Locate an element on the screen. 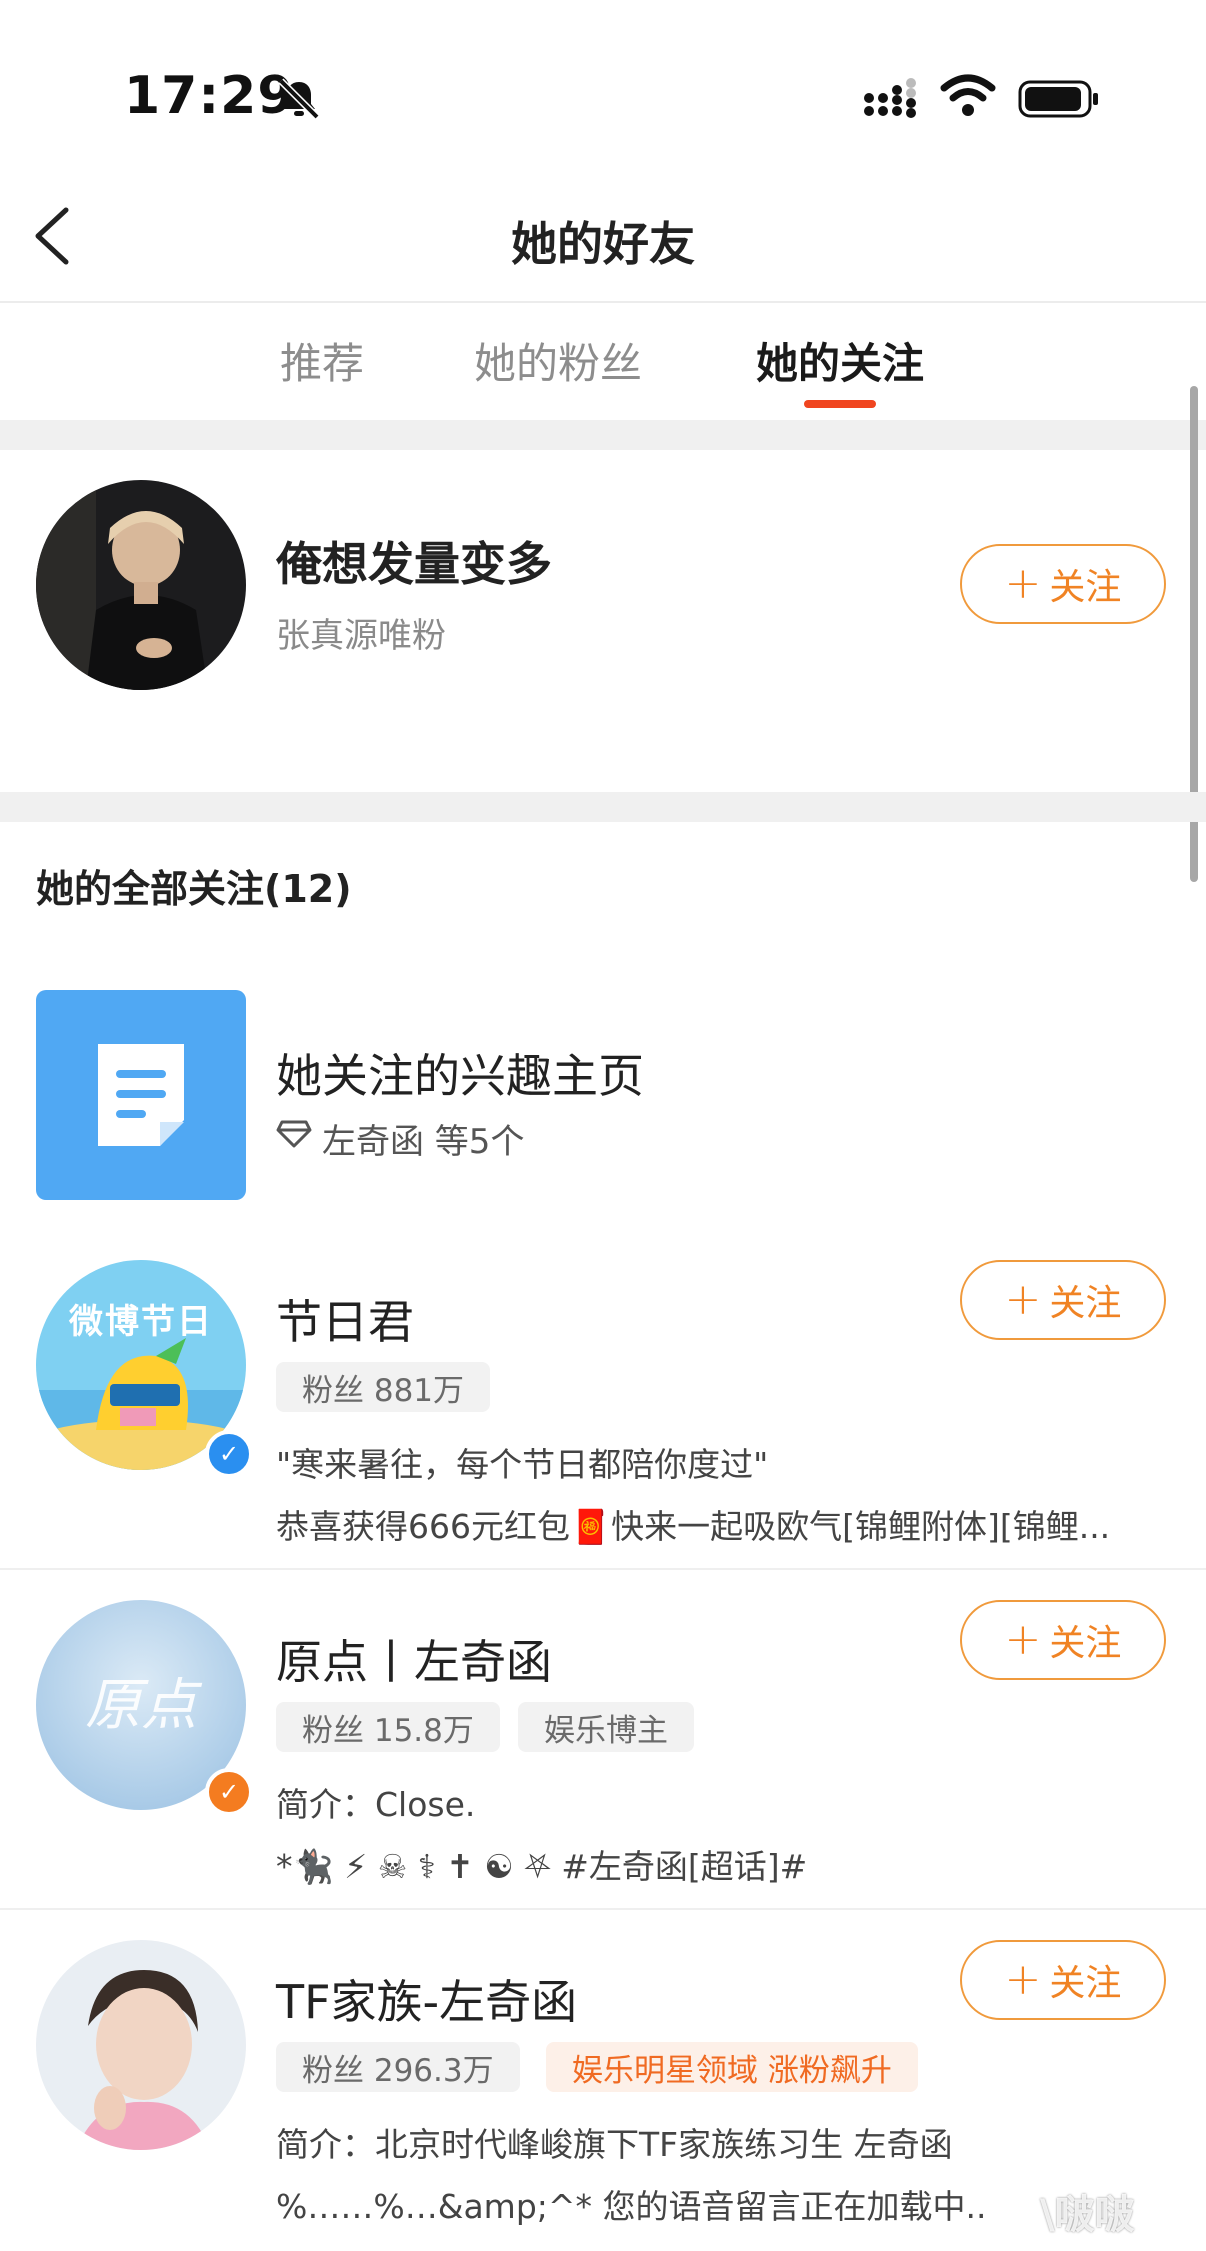  battery-icon is located at coordinates (1058, 99).